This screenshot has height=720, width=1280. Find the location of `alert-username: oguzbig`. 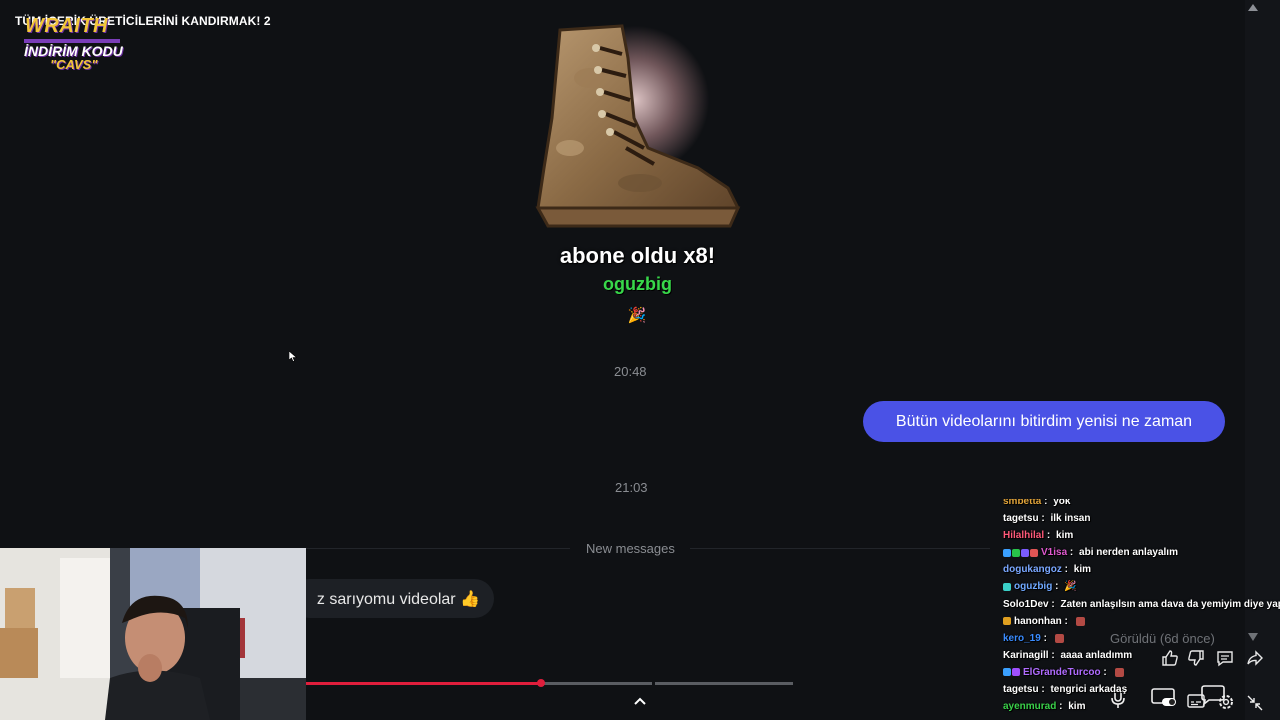

alert-username: oguzbig is located at coordinates (637, 284).